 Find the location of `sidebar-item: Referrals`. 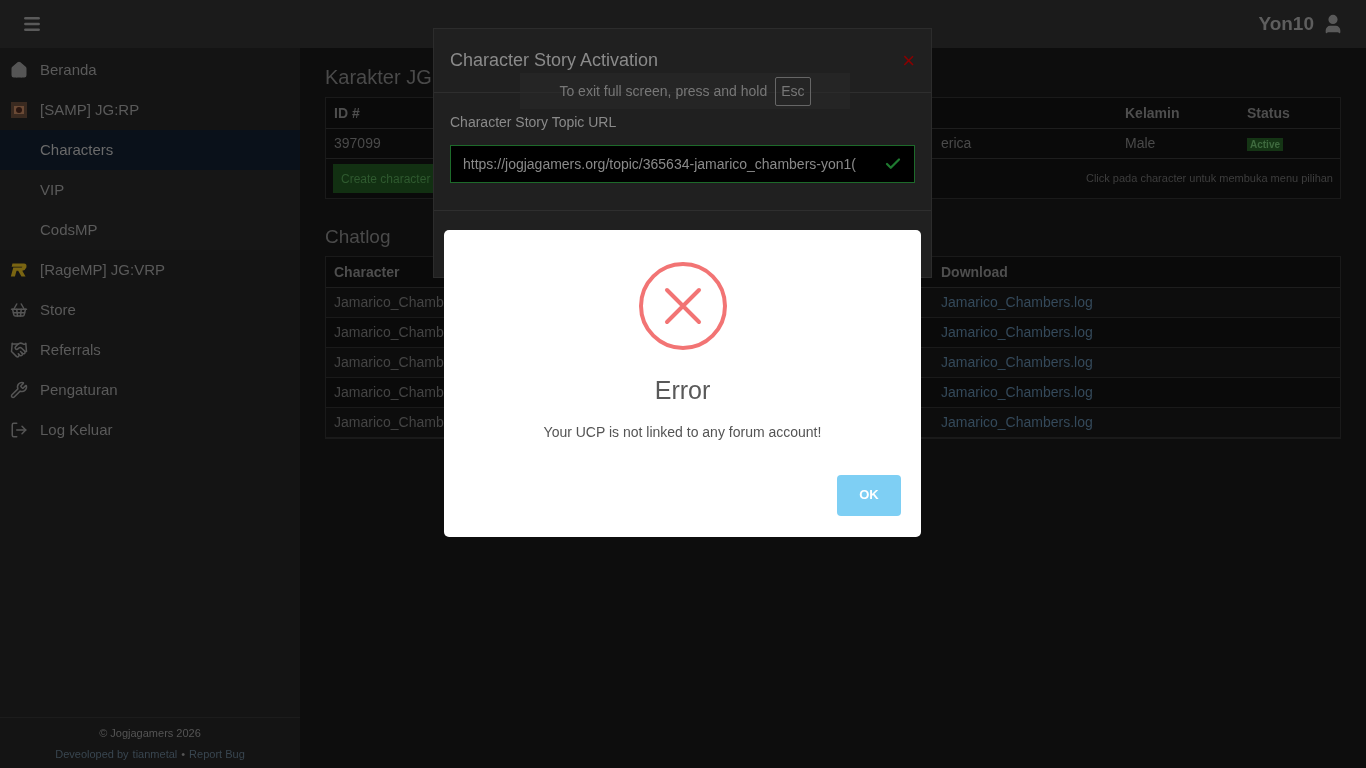

sidebar-item: Referrals is located at coordinates (150, 350).